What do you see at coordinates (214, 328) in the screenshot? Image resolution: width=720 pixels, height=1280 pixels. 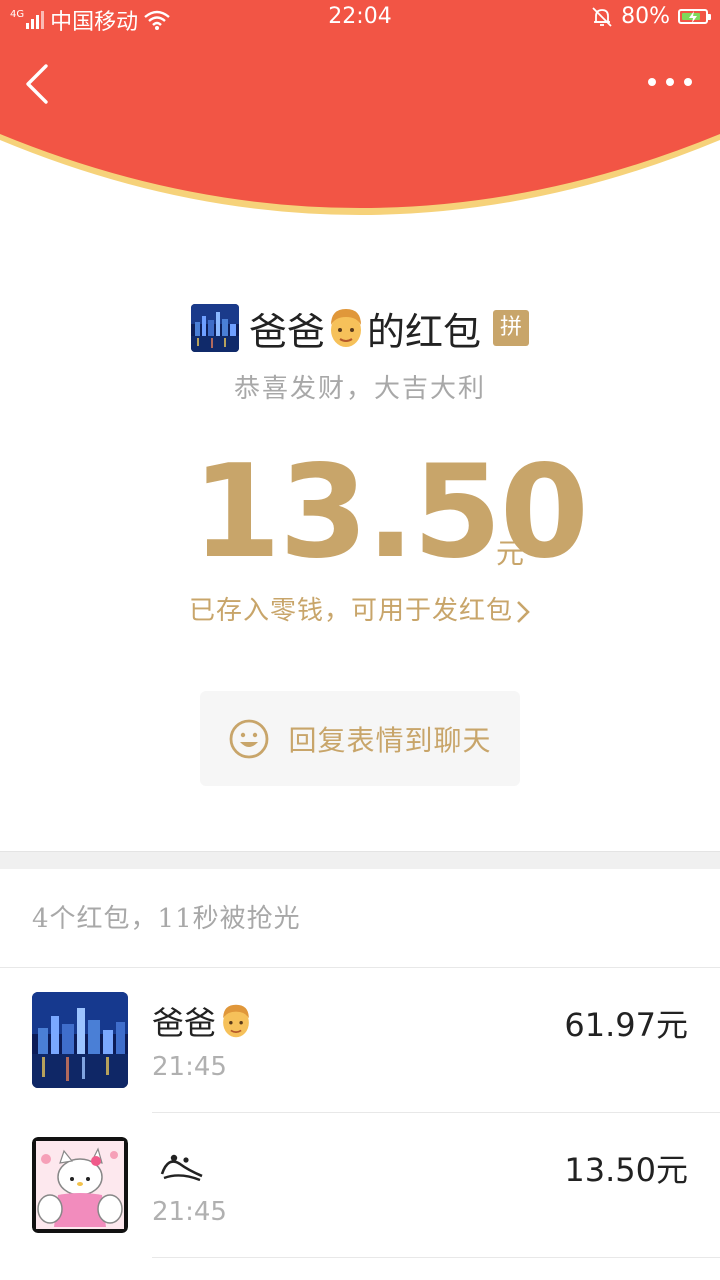 I see `sender-avatar` at bounding box center [214, 328].